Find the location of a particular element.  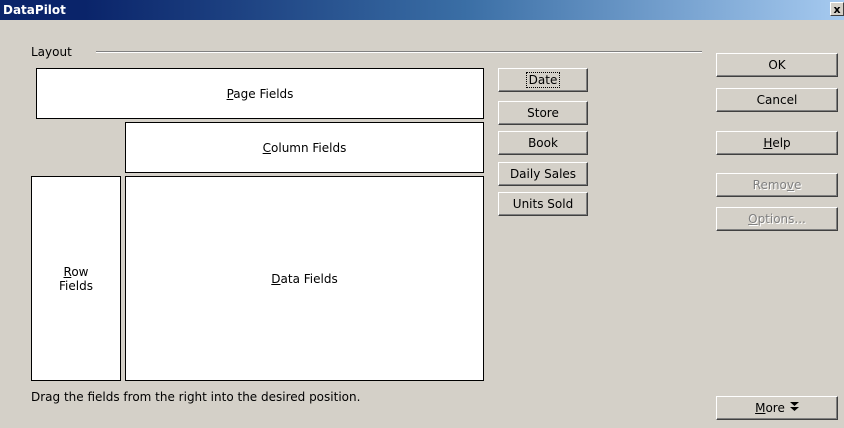

layout-group-label: Layout is located at coordinates (53, 52).